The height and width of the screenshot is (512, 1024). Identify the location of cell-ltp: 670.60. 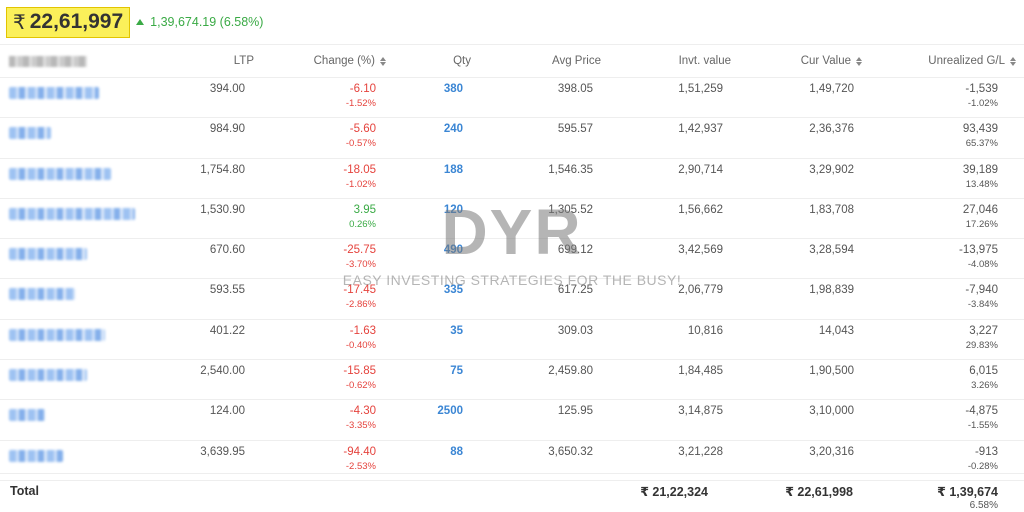
(227, 250).